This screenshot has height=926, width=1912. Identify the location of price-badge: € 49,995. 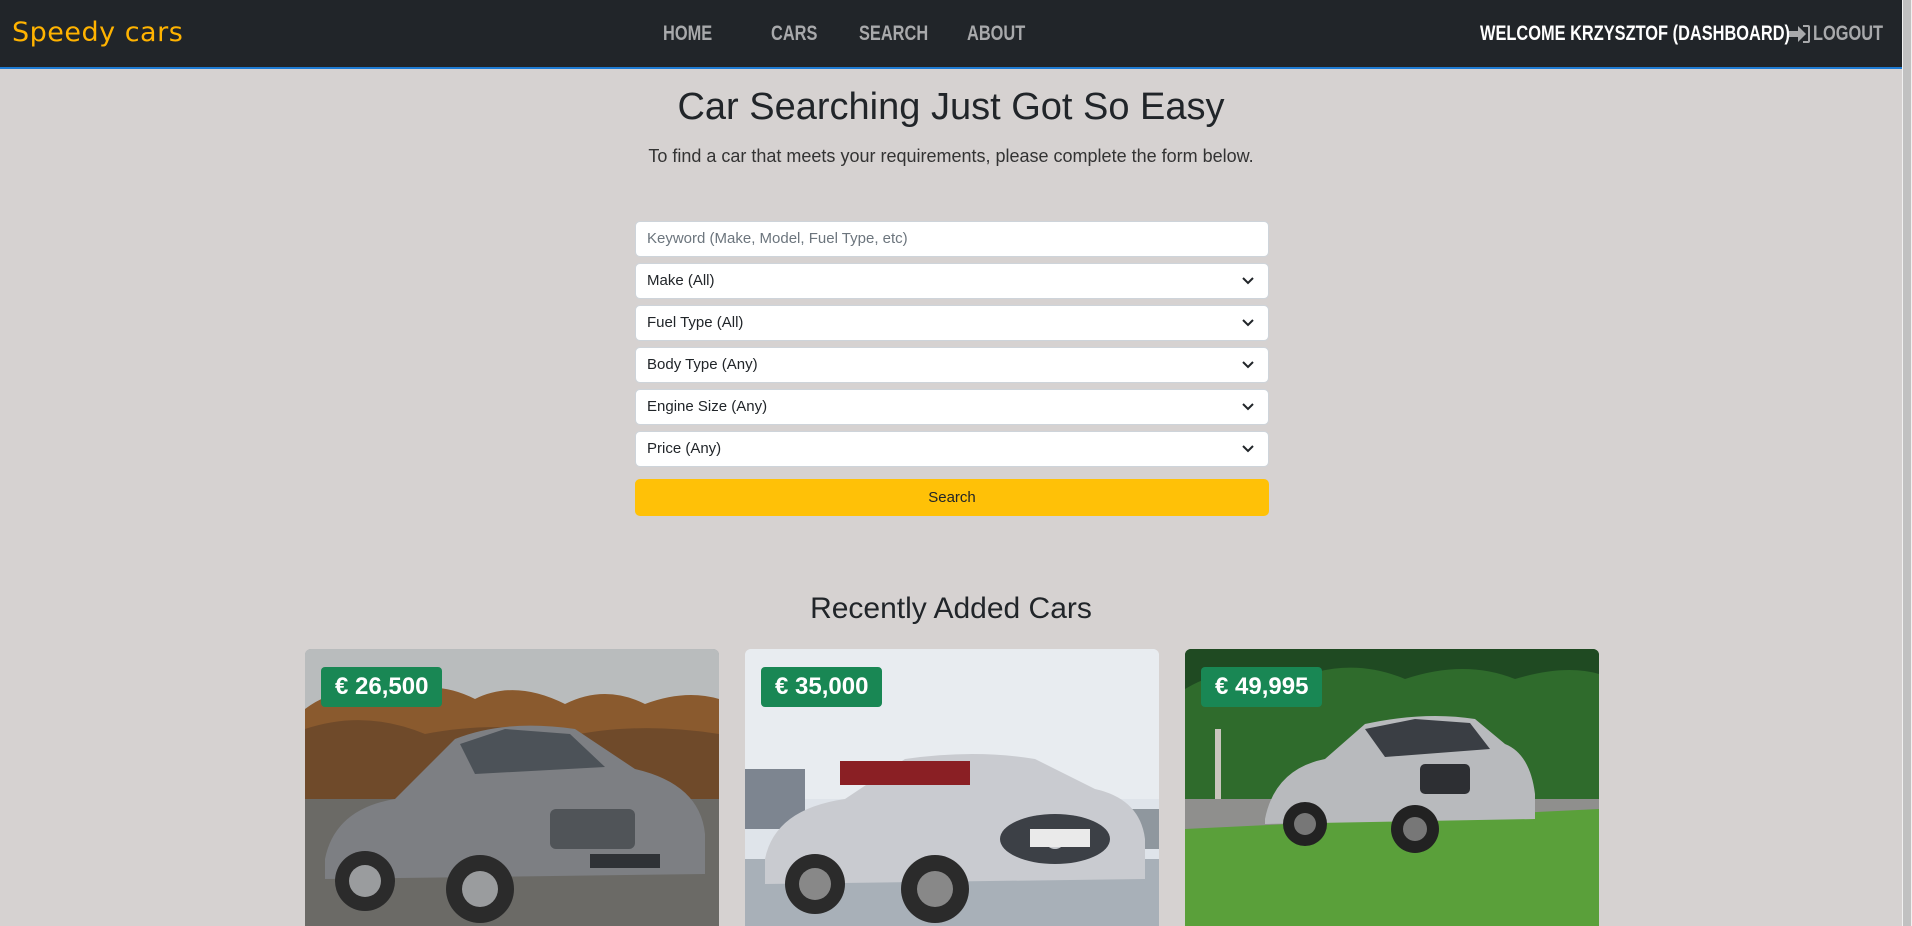
(1262, 687).